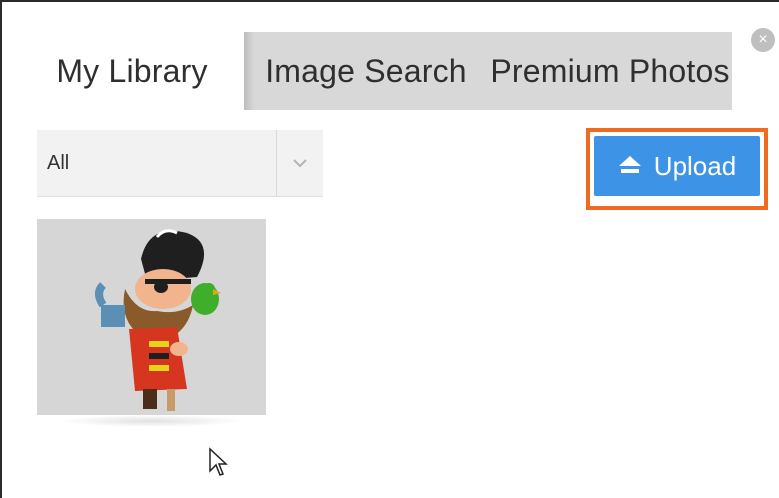  I want to click on tab-premium-photos-label: Premium Photos, so click(610, 70).